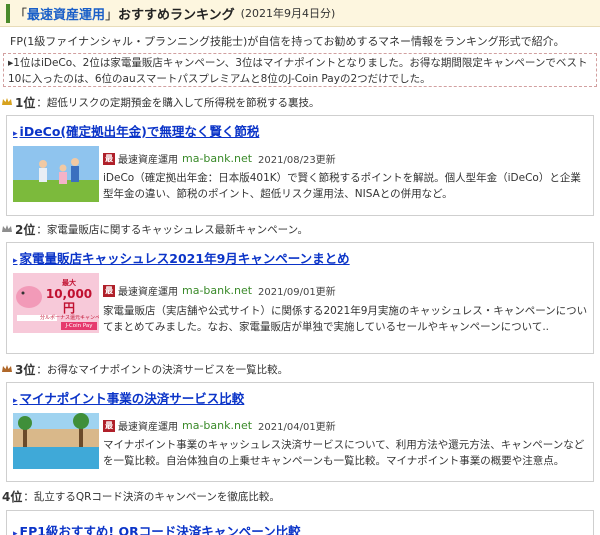 The image size is (600, 535). Describe the element at coordinates (297, 292) in the screenshot. I see `updated-date: 2021/09/01更新` at that location.